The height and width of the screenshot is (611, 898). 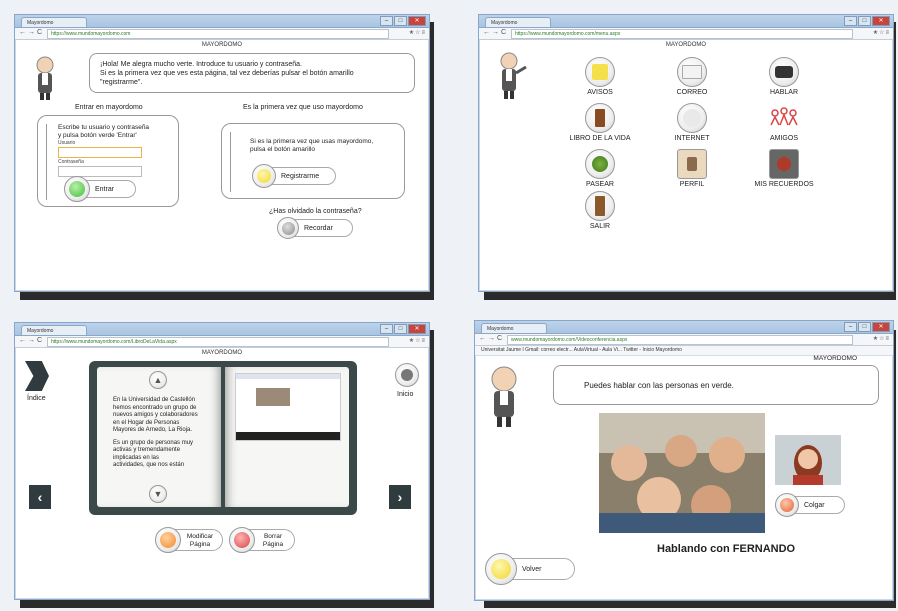 What do you see at coordinates (262, 540) in the screenshot?
I see `delete-page-button: Borrar Página` at bounding box center [262, 540].